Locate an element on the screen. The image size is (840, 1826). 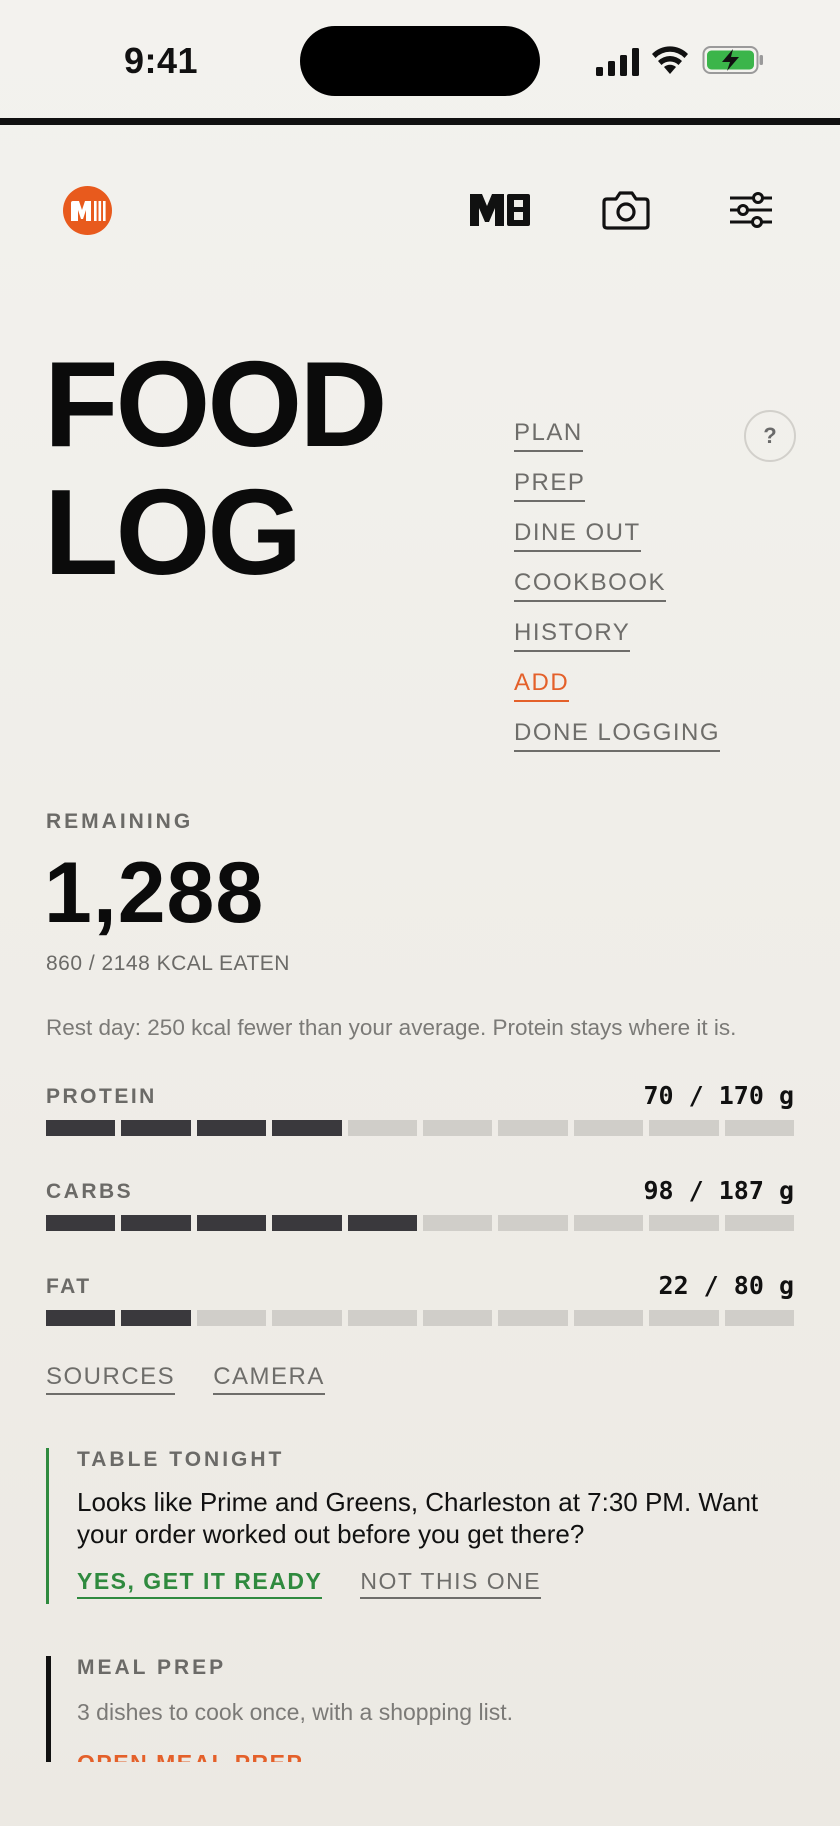
menu-item-label: ADD is located at coordinates (542, 685).